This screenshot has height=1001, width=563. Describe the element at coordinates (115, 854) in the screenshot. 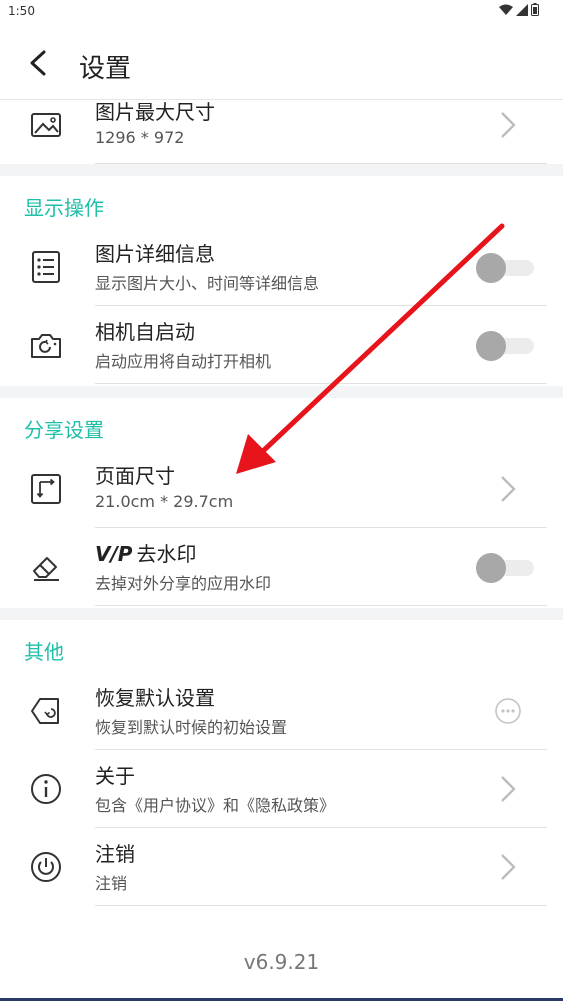

I see `setting-title: 注销` at that location.